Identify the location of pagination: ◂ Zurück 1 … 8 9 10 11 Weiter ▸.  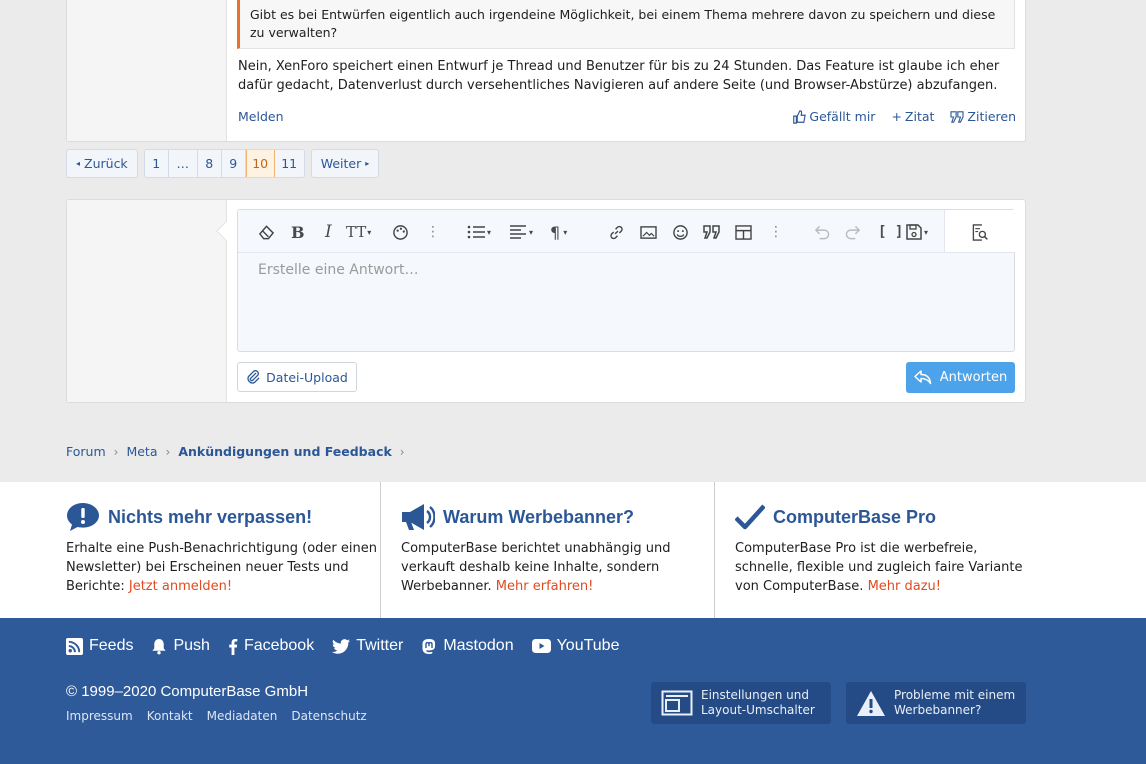
(223, 163).